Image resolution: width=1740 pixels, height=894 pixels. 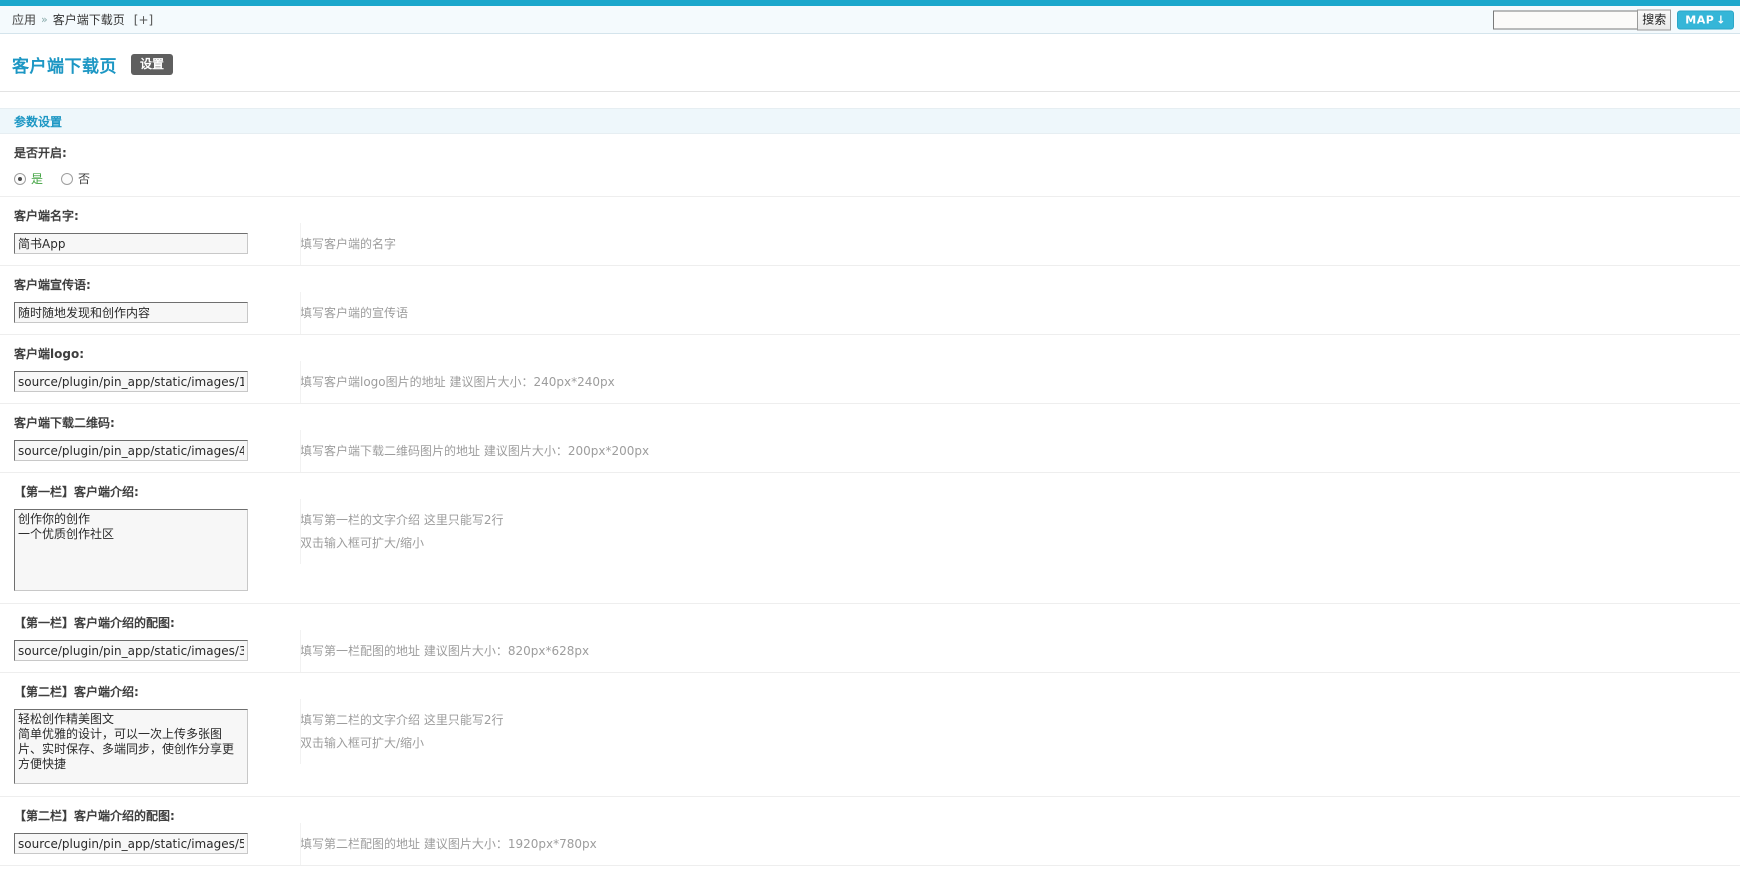 What do you see at coordinates (94, 816) in the screenshot?
I see `field-label-col2-image: 【第二栏】客户端介绍的配图:` at bounding box center [94, 816].